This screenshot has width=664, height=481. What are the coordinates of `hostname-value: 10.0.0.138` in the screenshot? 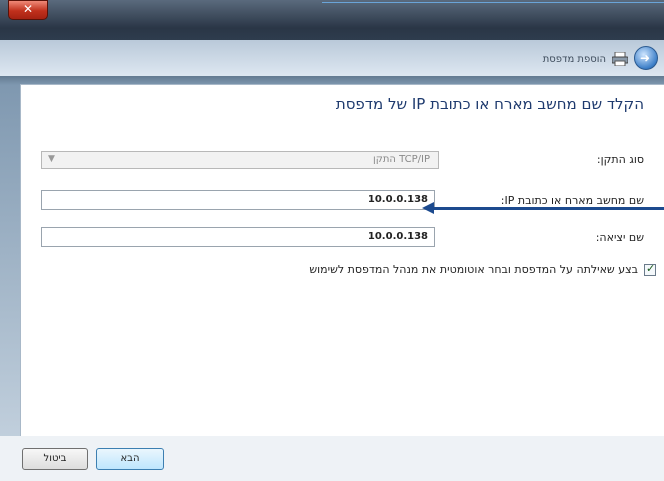 It's located at (397, 199).